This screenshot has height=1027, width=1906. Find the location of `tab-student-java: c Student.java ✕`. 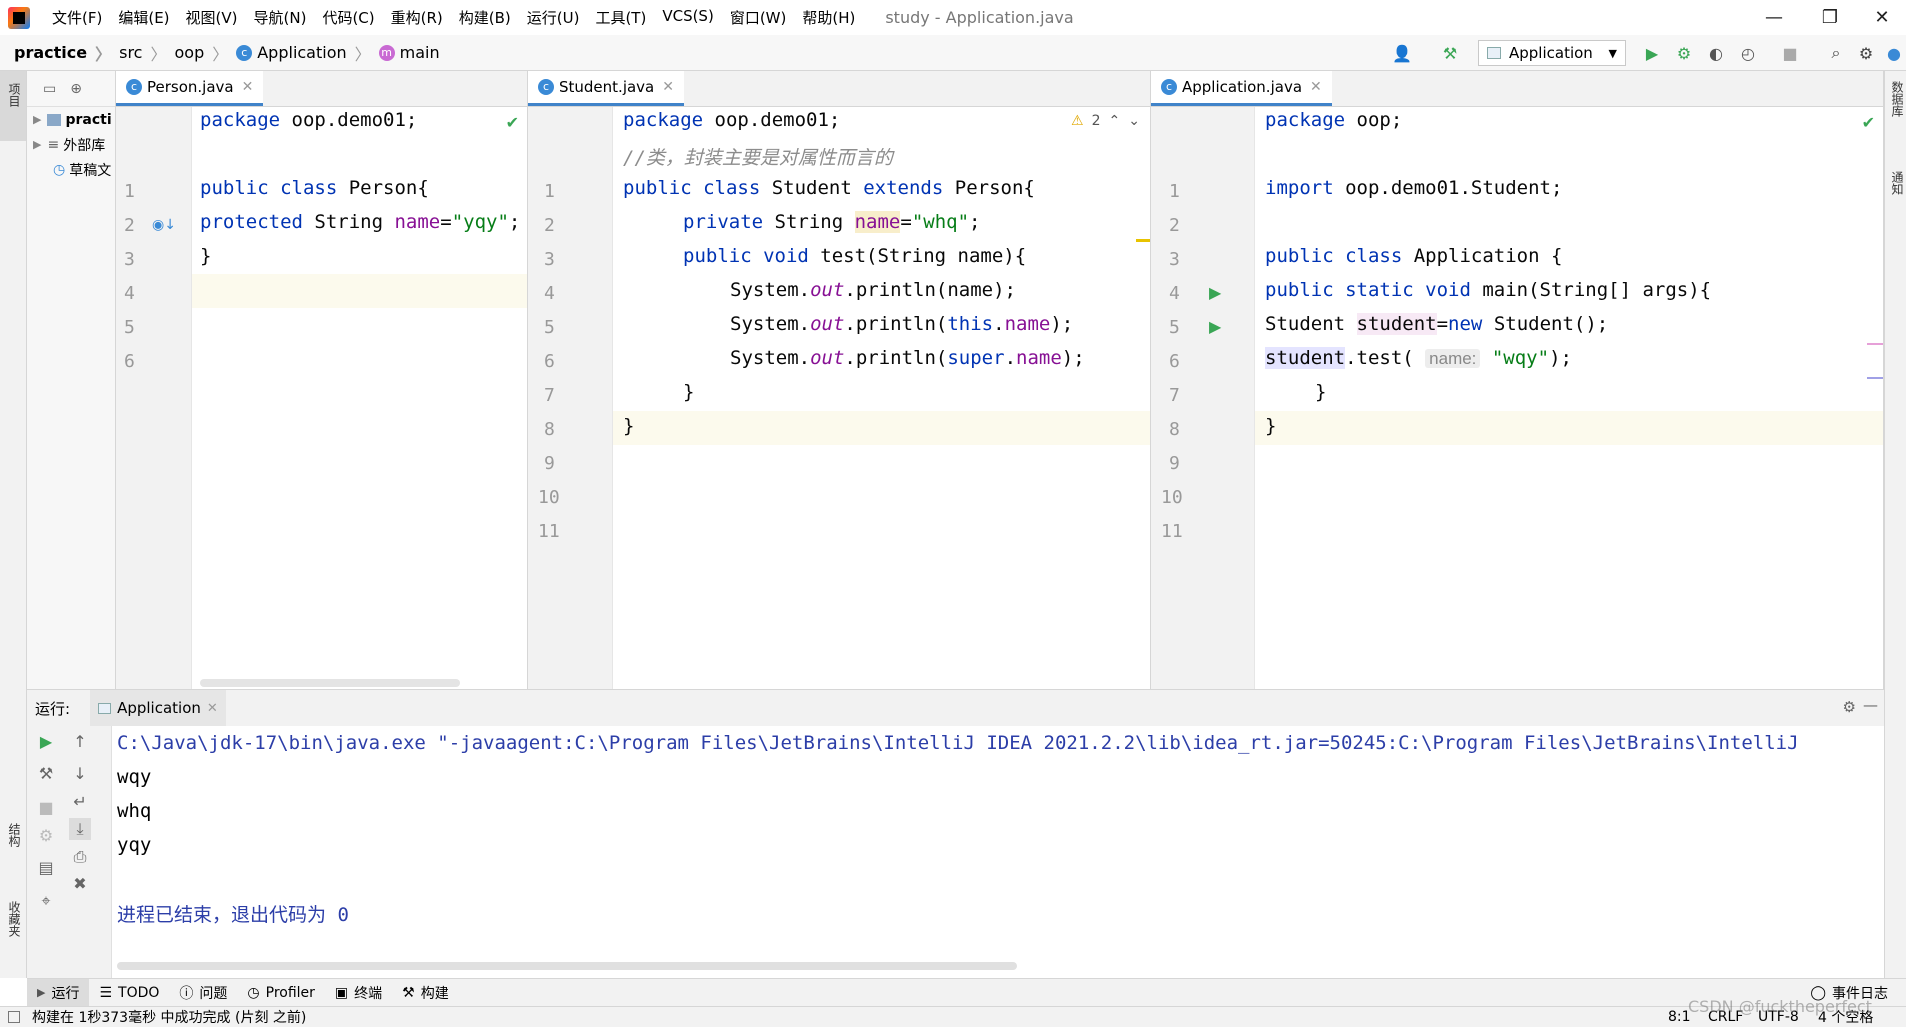

tab-student-java: c Student.java ✕ is located at coordinates (606, 88).